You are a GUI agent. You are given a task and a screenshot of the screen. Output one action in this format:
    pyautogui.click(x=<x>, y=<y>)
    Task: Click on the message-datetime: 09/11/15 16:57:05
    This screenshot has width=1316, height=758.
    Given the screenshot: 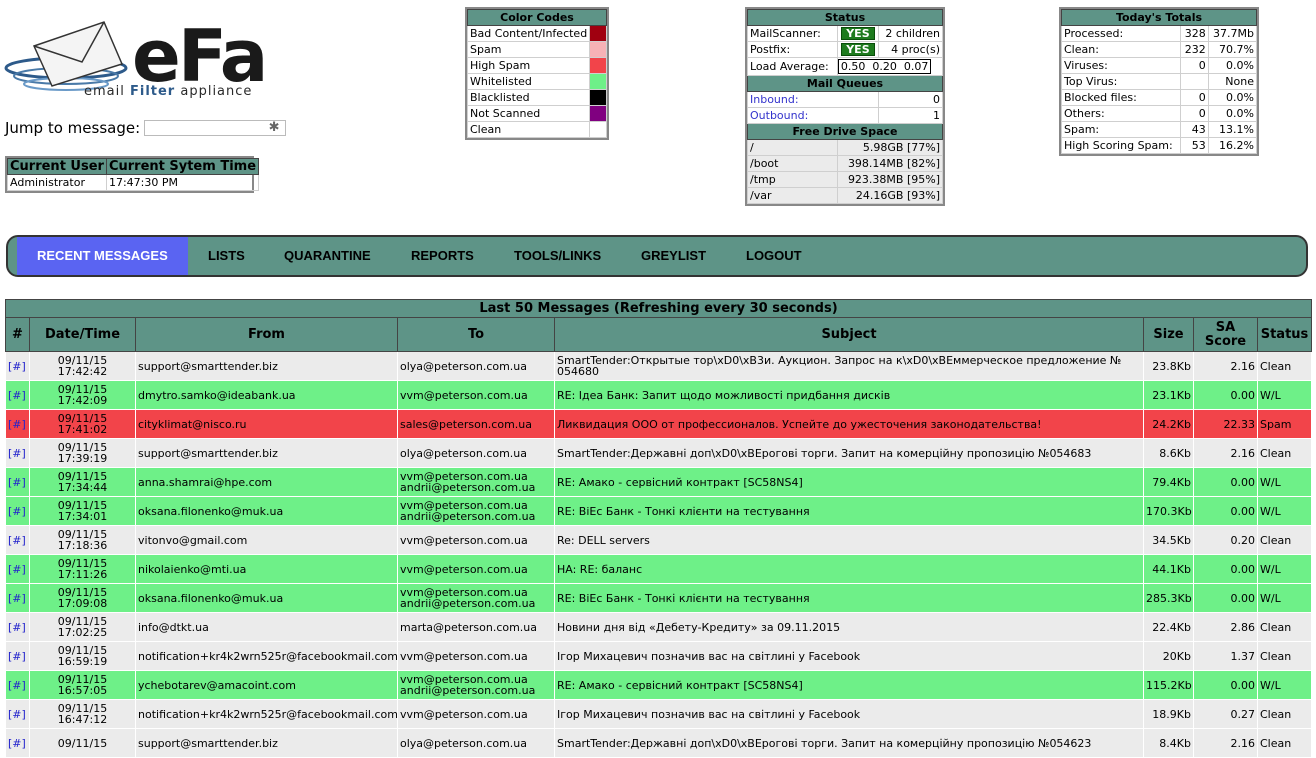 What is the action you would take?
    pyautogui.click(x=82, y=685)
    